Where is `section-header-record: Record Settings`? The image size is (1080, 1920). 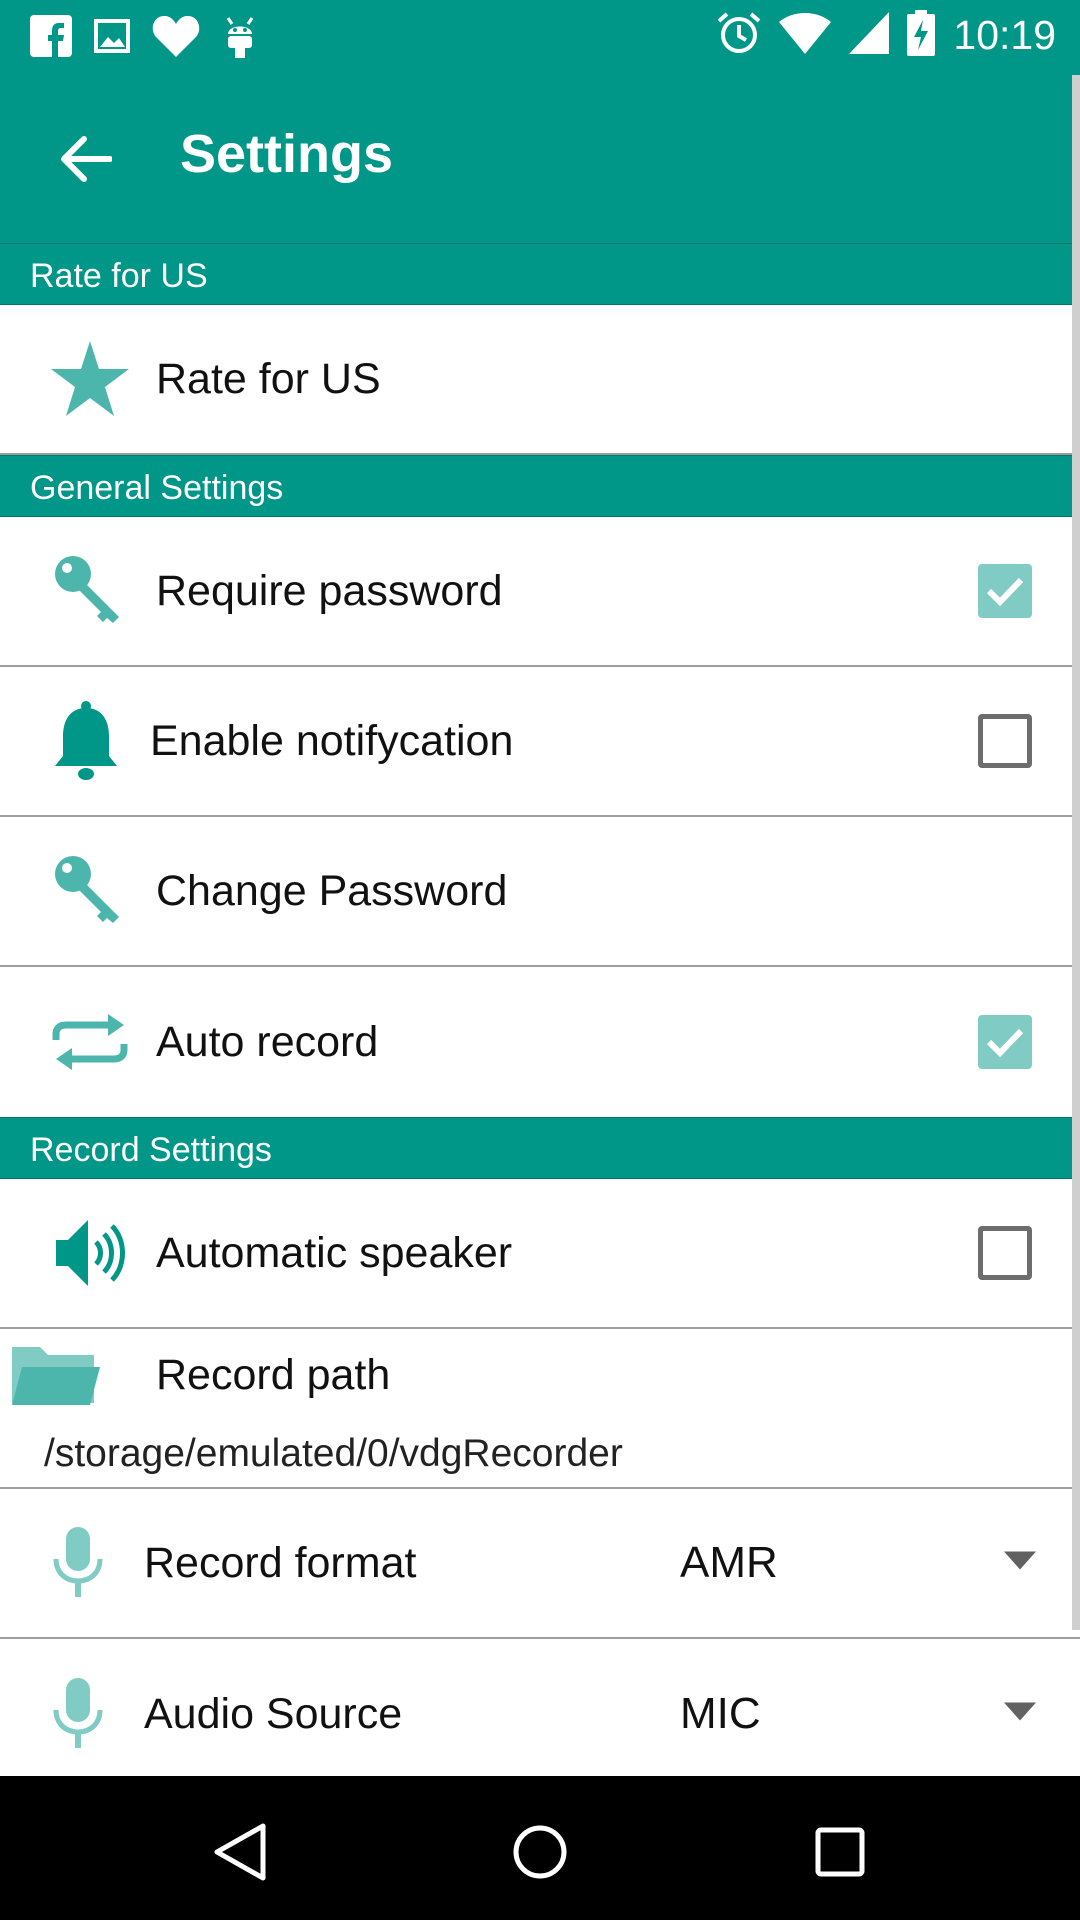 section-header-record: Record Settings is located at coordinates (540, 1148).